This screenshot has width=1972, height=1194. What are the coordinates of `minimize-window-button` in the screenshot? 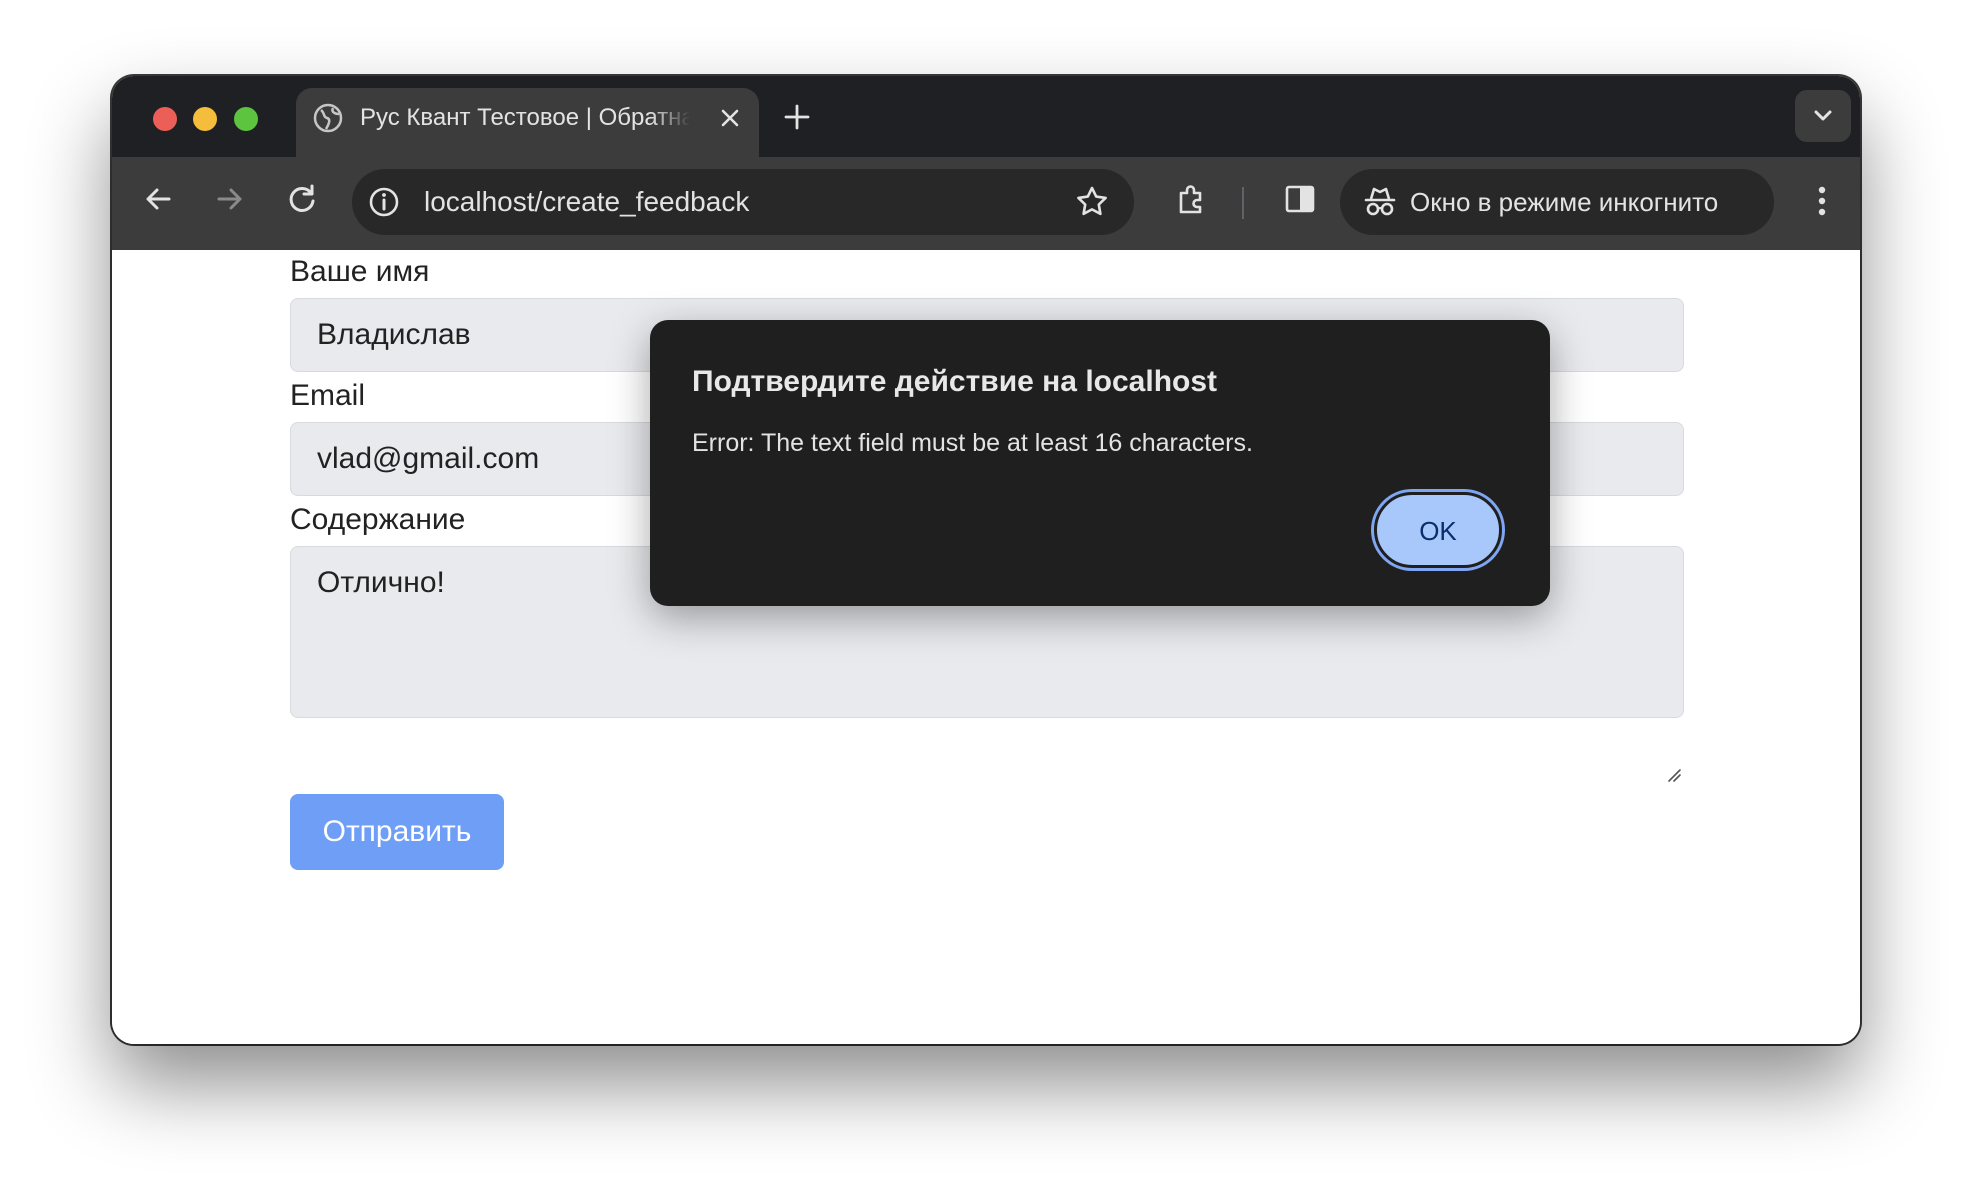 It's located at (205, 119).